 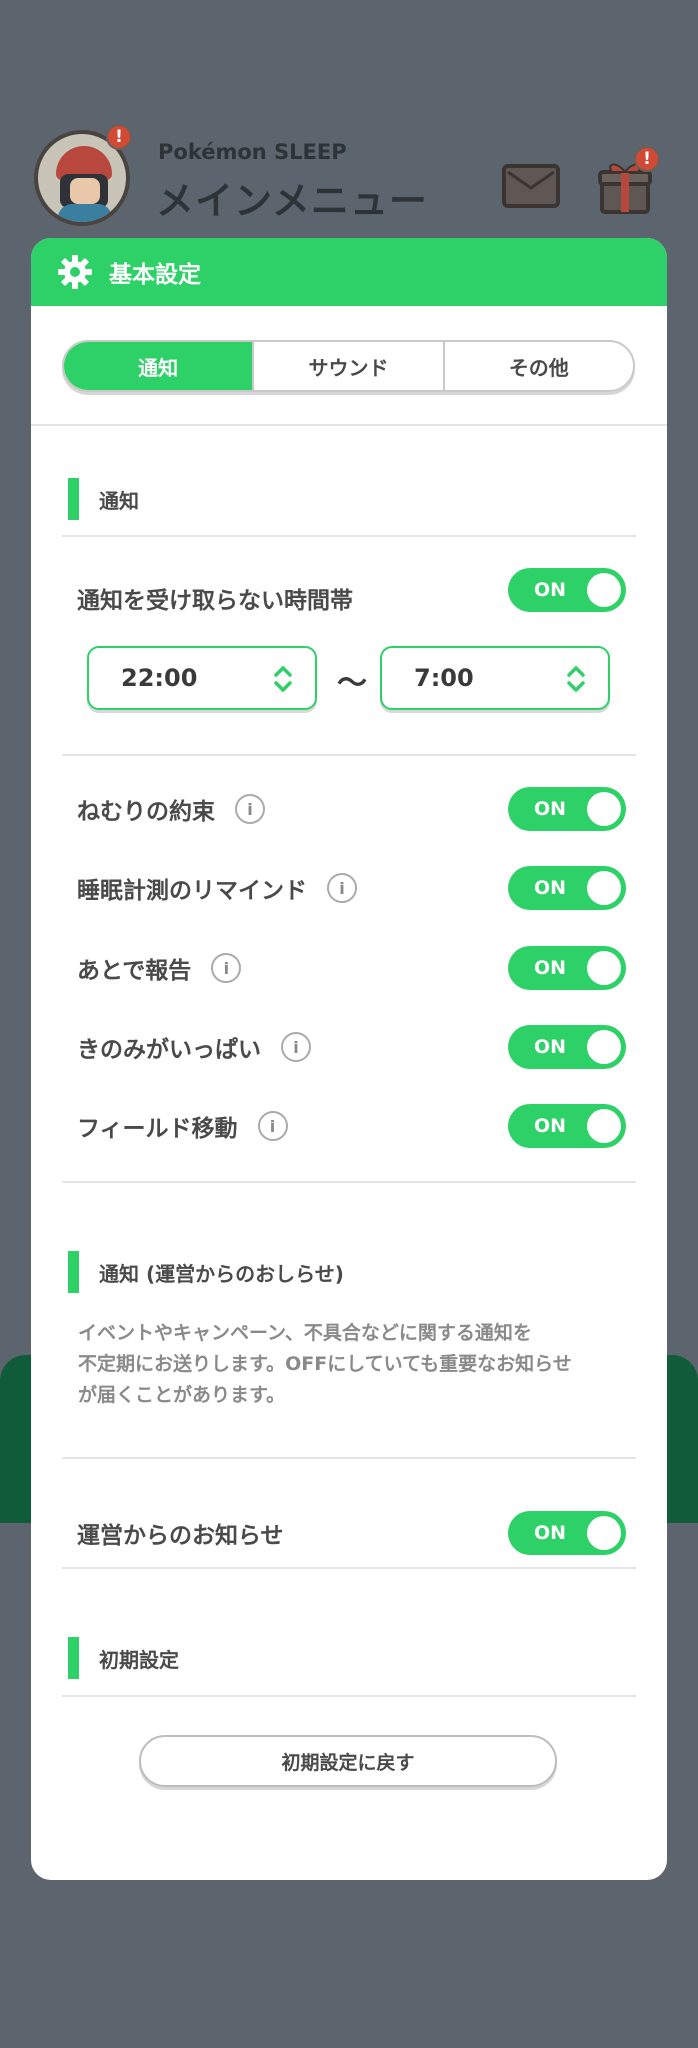 What do you see at coordinates (567, 809) in the screenshot?
I see `notify-sleep-promise-toggle: ON` at bounding box center [567, 809].